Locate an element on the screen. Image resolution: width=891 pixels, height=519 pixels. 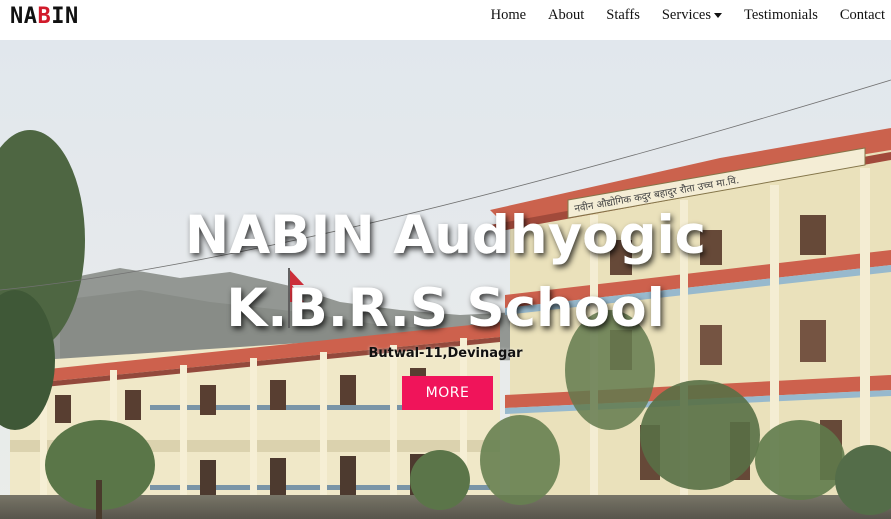
nav-home: Home is located at coordinates (508, 15).